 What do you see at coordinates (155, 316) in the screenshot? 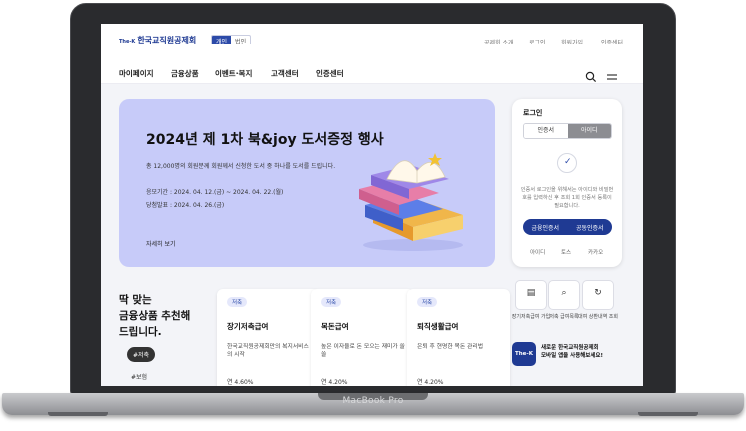
I see `recommend-title: 딱 맞는 금융상품 추천해 드립니다.` at bounding box center [155, 316].